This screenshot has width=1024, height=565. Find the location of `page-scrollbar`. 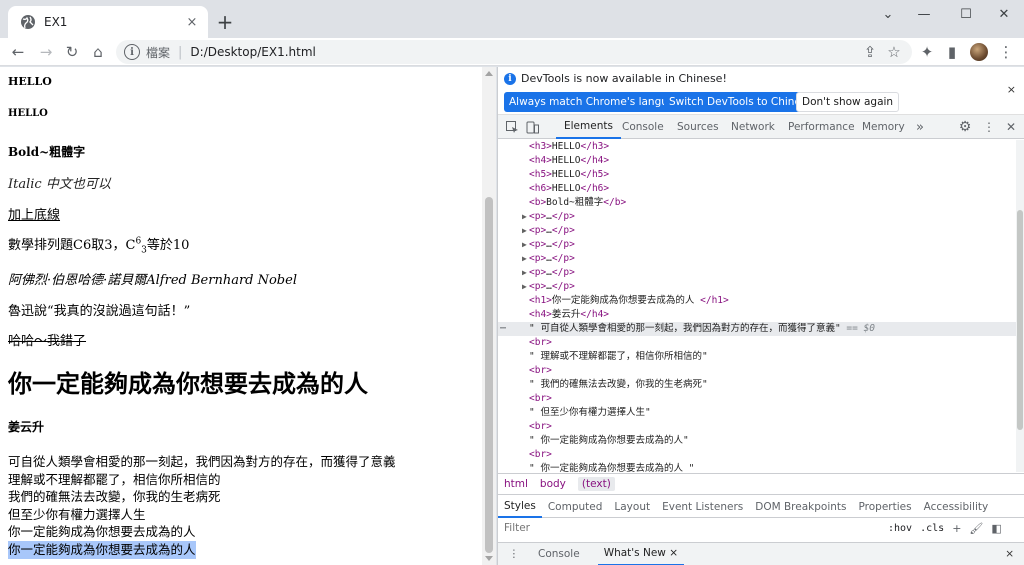

page-scrollbar is located at coordinates (489, 316).